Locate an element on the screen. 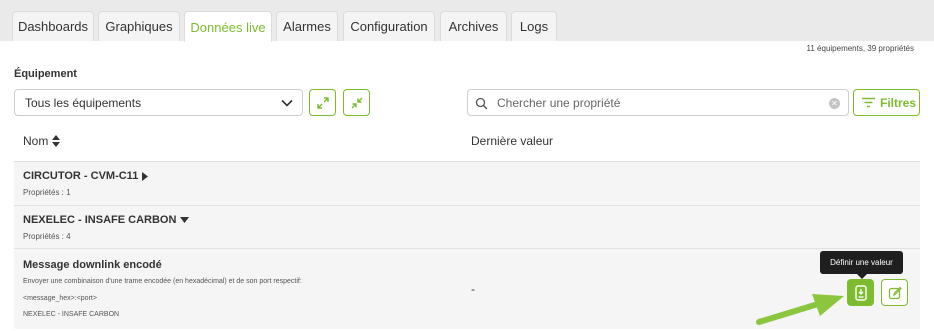  tab-graphiques: Graphiques is located at coordinates (139, 26).